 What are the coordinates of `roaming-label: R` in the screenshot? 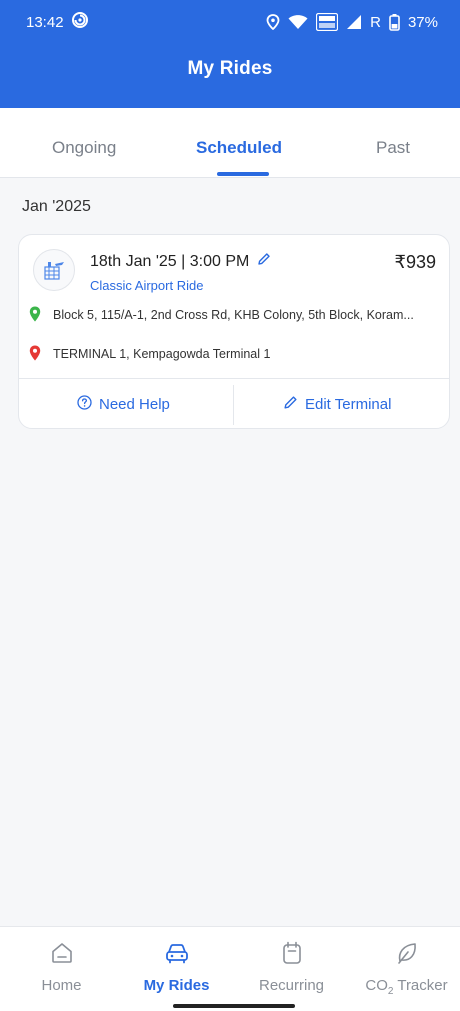 It's located at (375, 22).